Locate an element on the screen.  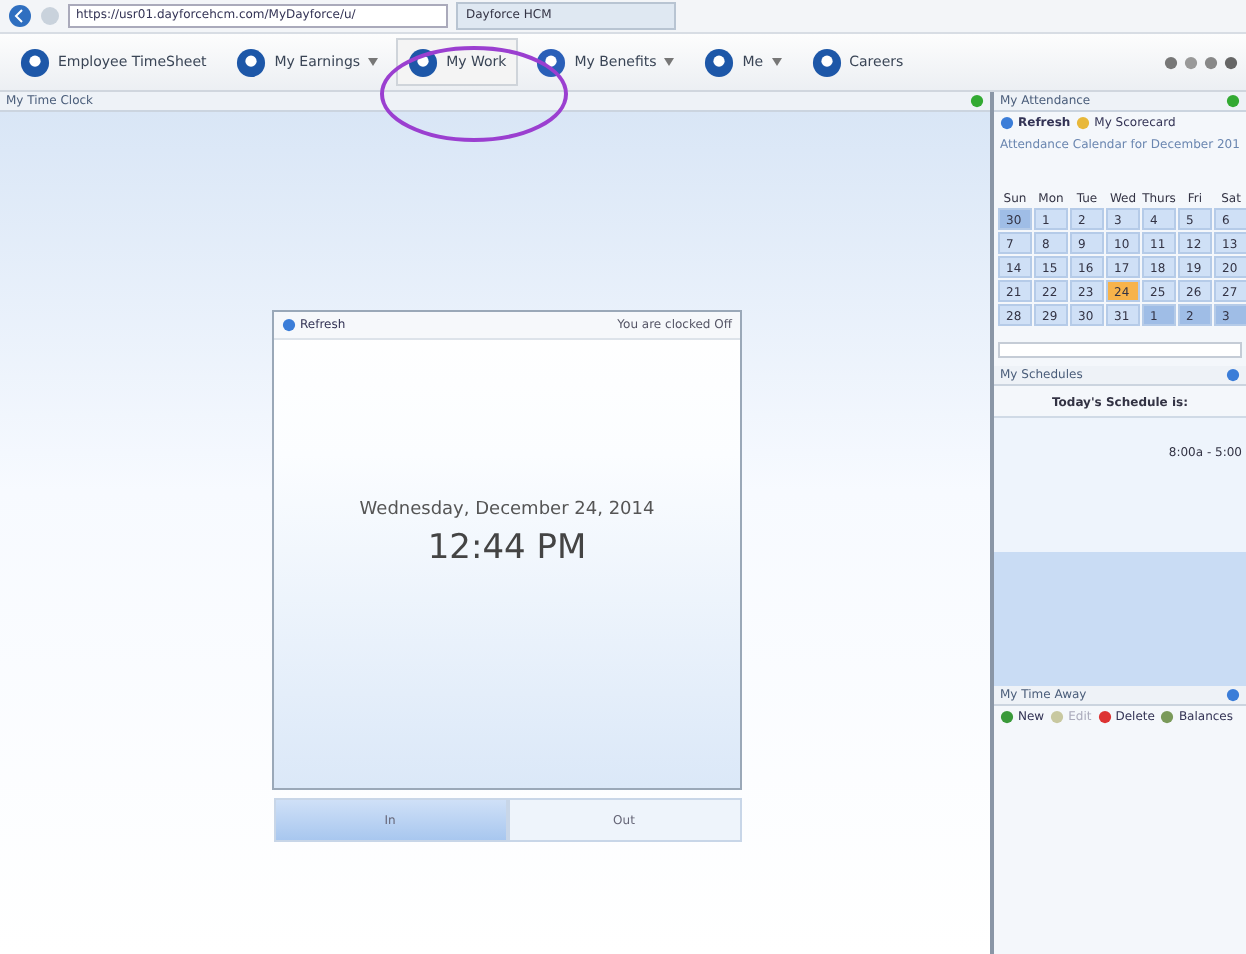
back-icon is located at coordinates (20, 16).